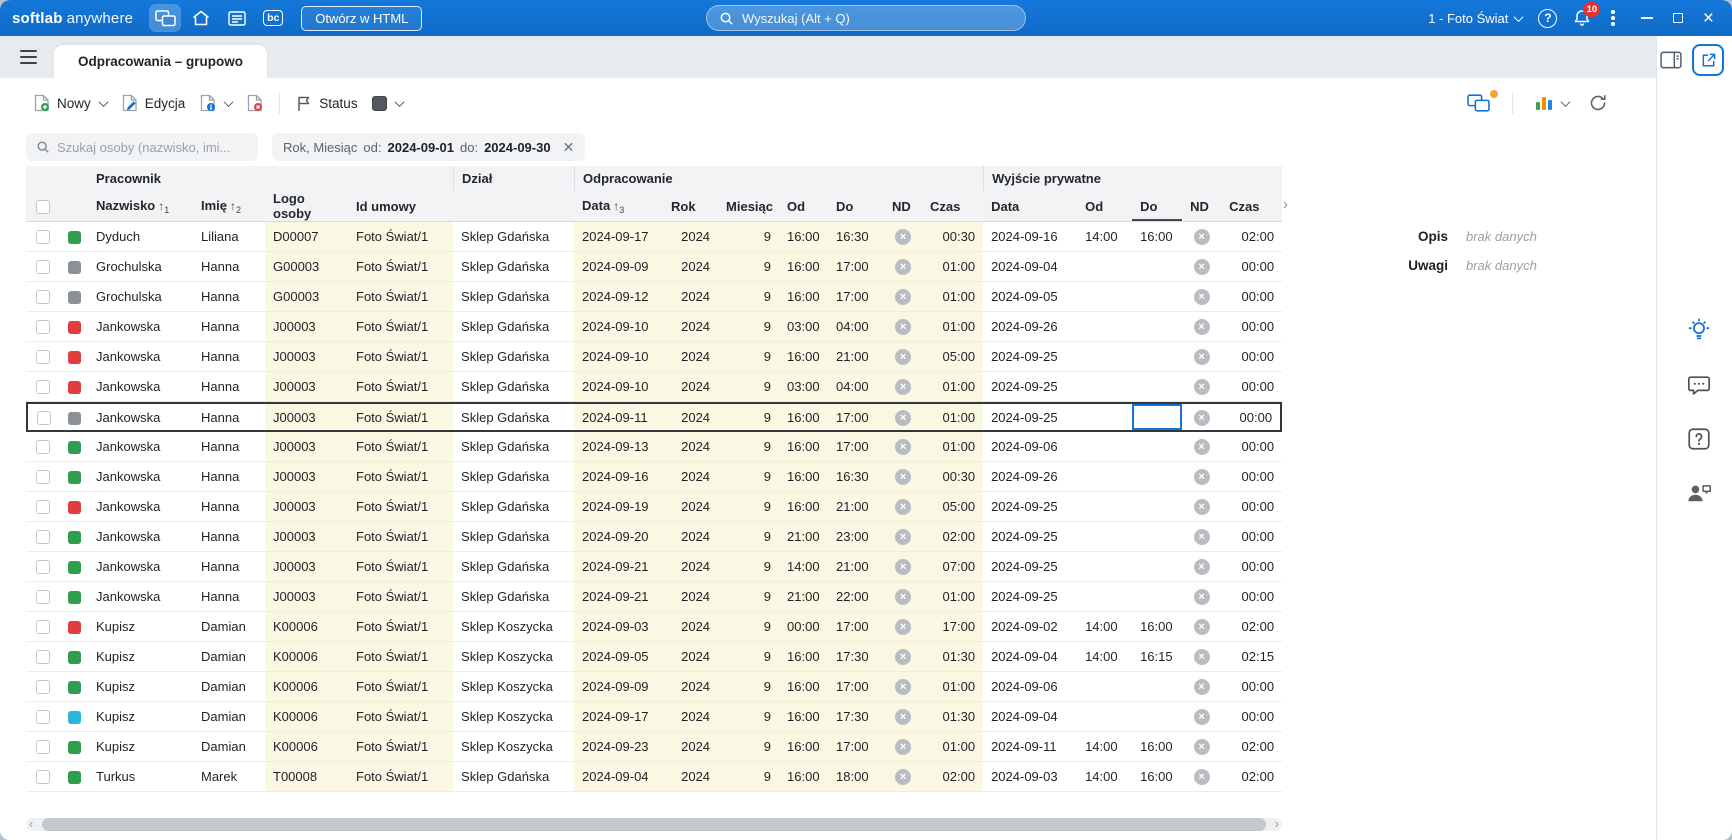 This screenshot has height=840, width=1732. I want to click on scroll-right-icon: ›, so click(1277, 823).